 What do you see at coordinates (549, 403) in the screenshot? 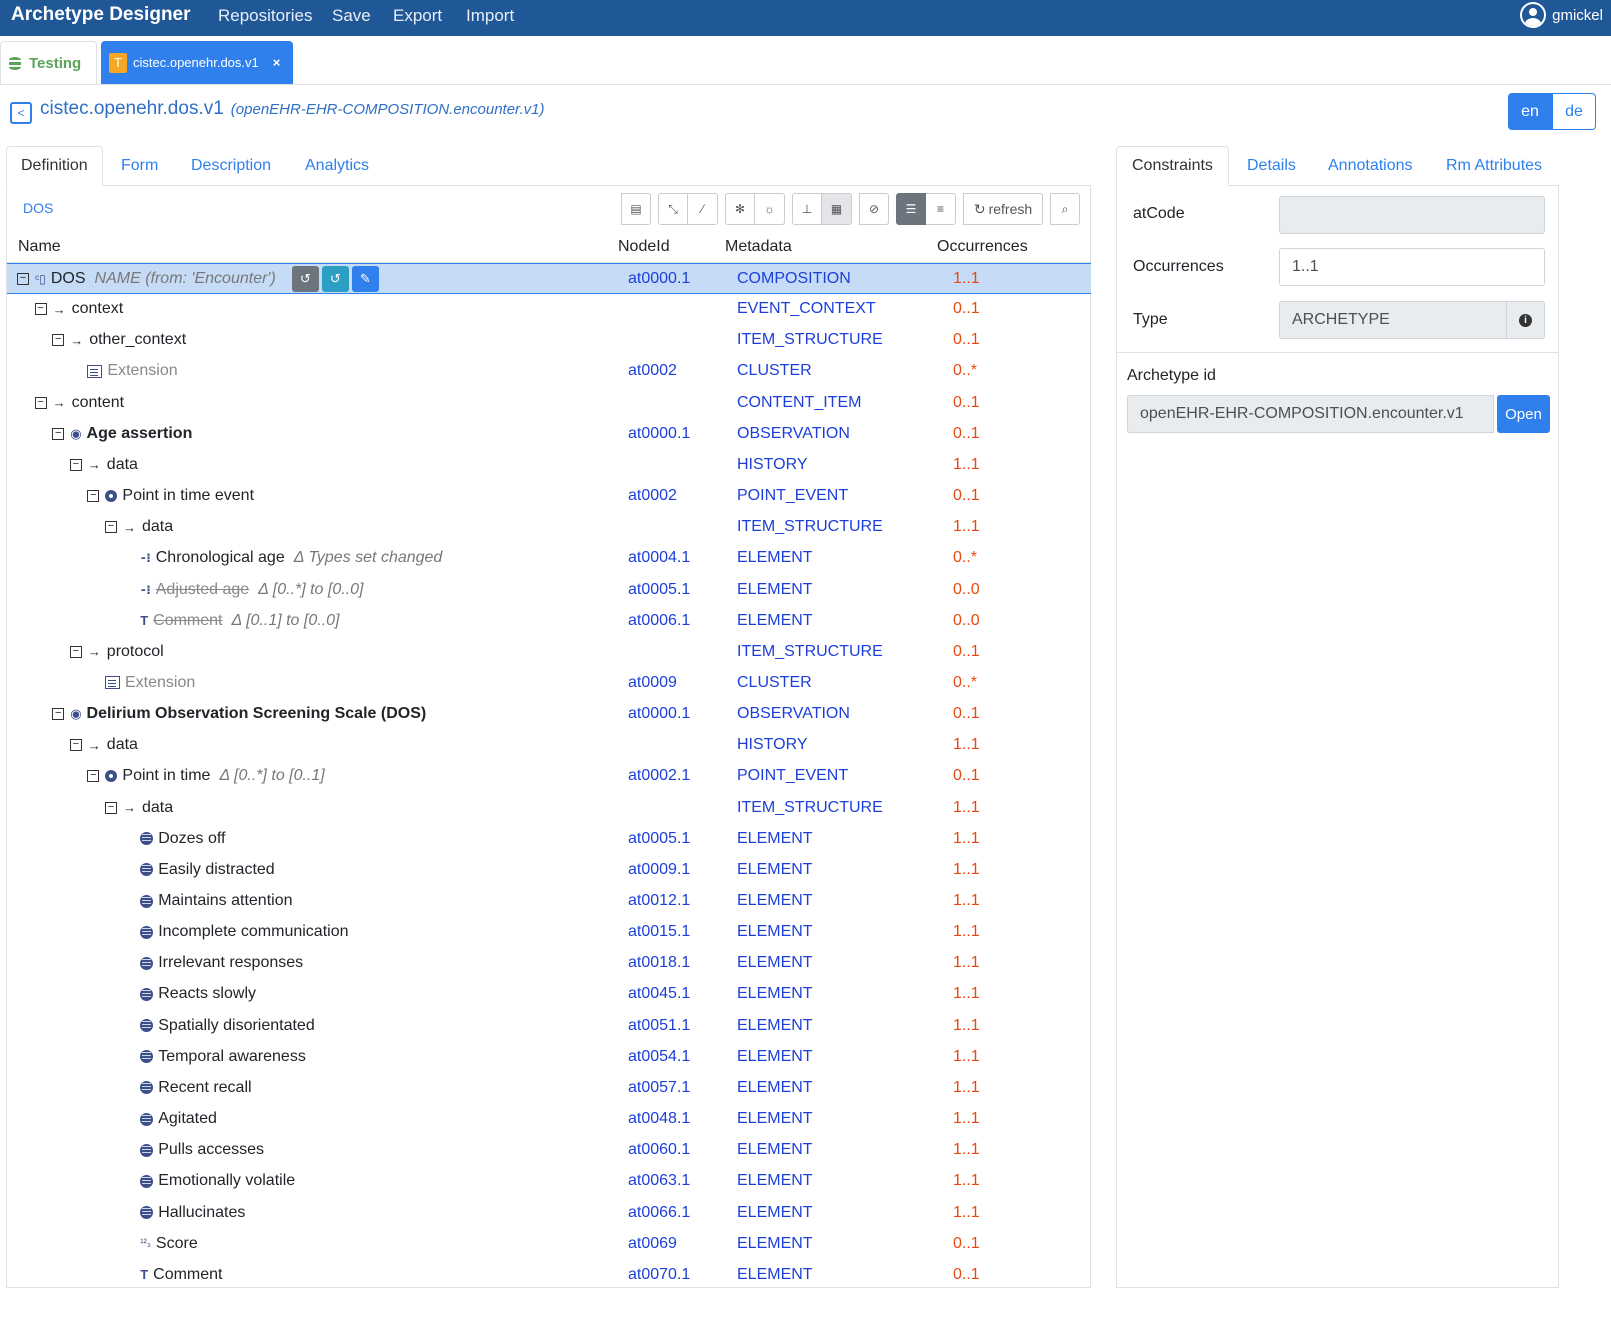
I see `tree-row: − → content CONTENT_ITEM 0..1` at bounding box center [549, 403].